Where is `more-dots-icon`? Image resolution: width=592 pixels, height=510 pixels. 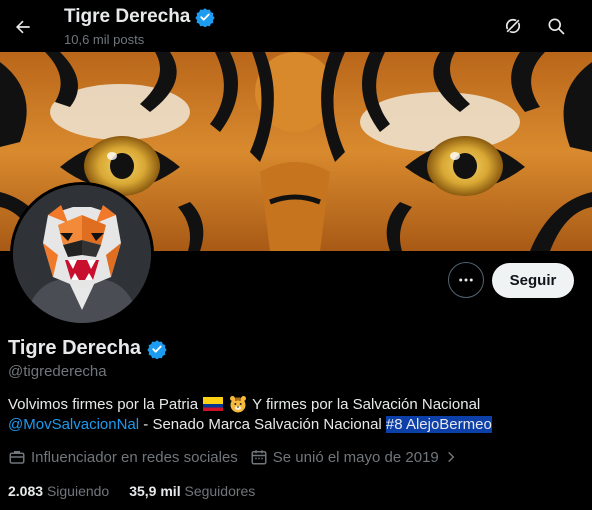
more-dots-icon is located at coordinates (466, 280).